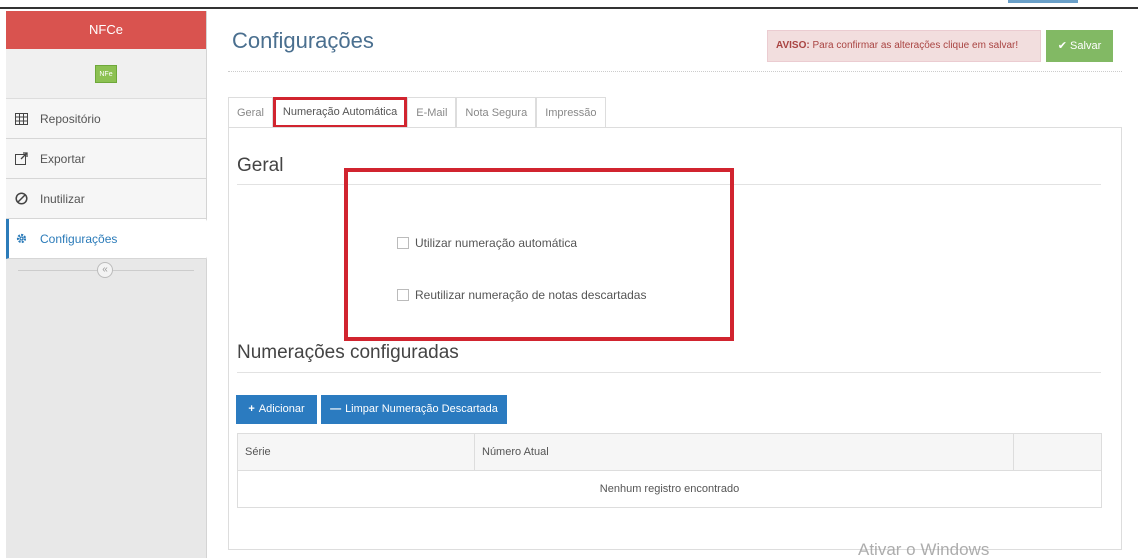 The height and width of the screenshot is (560, 1138). Describe the element at coordinates (1057, 452) in the screenshot. I see `column-header-actions` at that location.